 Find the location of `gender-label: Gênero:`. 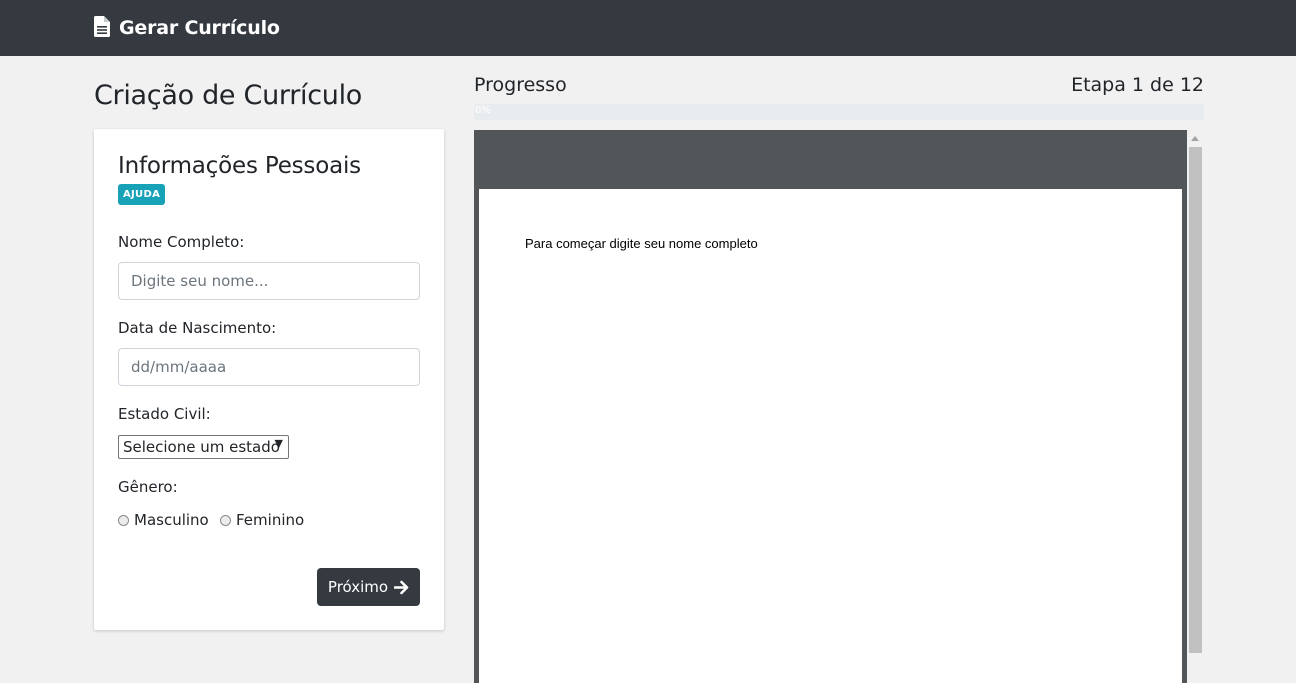

gender-label: Gênero: is located at coordinates (148, 487).